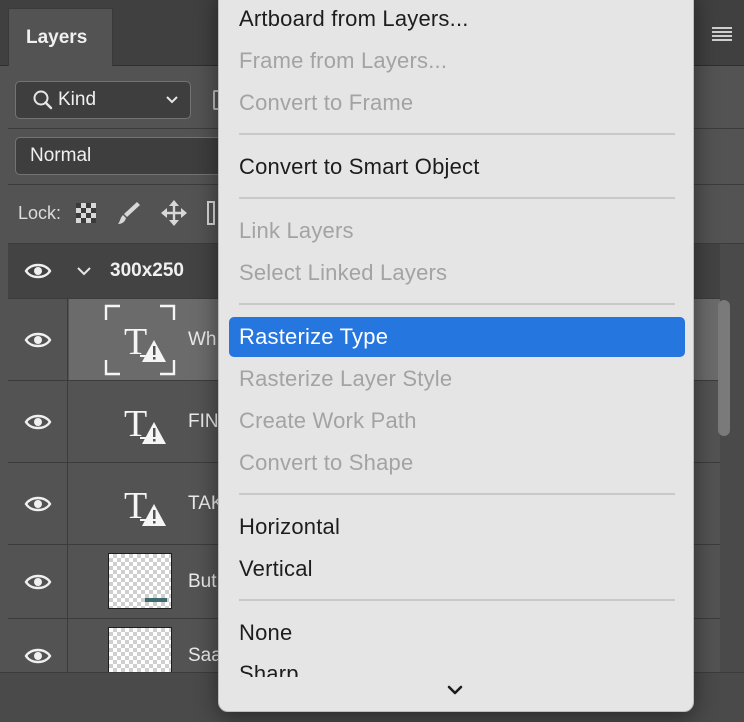  What do you see at coordinates (202, 339) in the screenshot?
I see `layer-name: Wh` at bounding box center [202, 339].